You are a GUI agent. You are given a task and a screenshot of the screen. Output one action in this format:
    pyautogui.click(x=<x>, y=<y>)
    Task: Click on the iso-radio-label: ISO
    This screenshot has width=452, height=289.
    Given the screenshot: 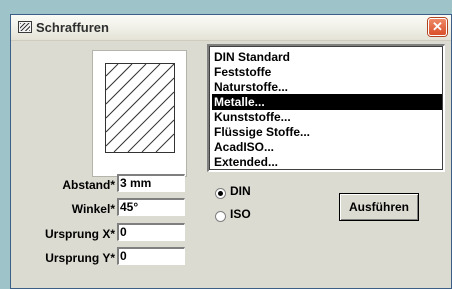 What is the action you would take?
    pyautogui.click(x=240, y=214)
    